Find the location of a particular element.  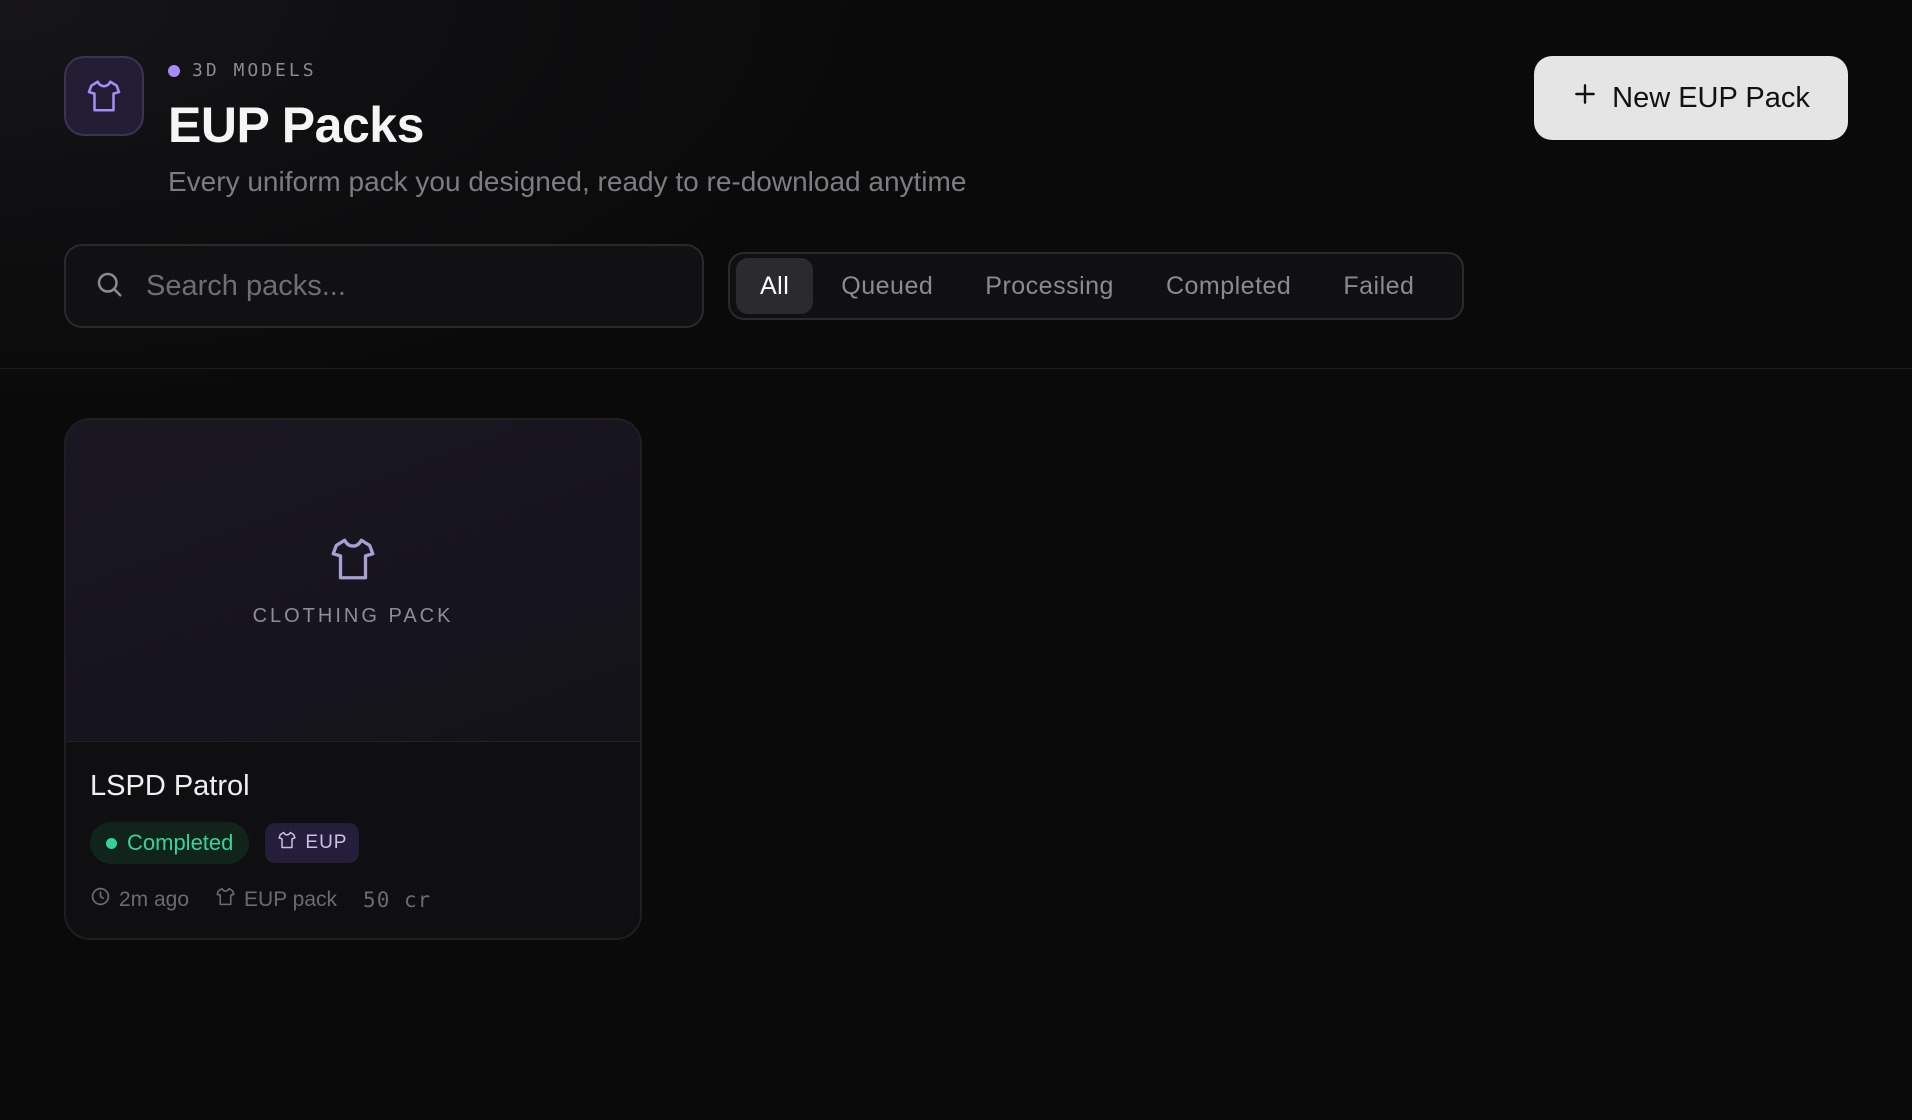

plus-icon is located at coordinates (1585, 98).